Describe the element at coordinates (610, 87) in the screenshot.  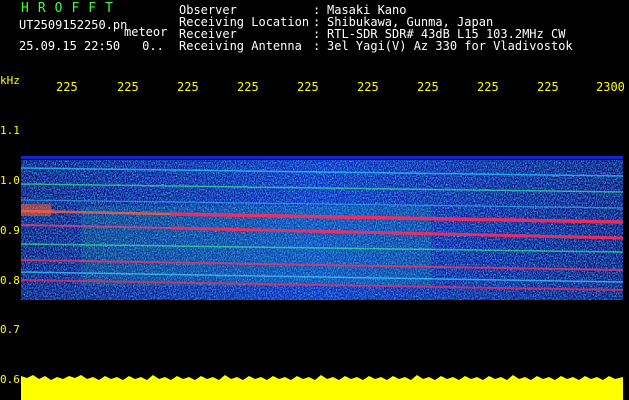
I see `x-tick-label: 2300` at that location.